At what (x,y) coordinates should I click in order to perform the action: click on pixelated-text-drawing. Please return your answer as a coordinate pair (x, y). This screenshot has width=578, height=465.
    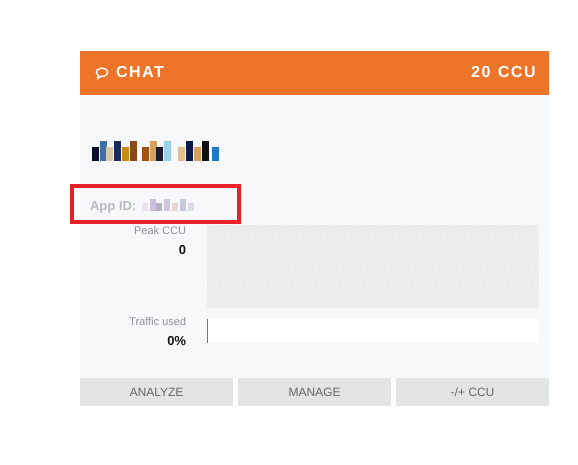
    Looking at the image, I should click on (169, 205).